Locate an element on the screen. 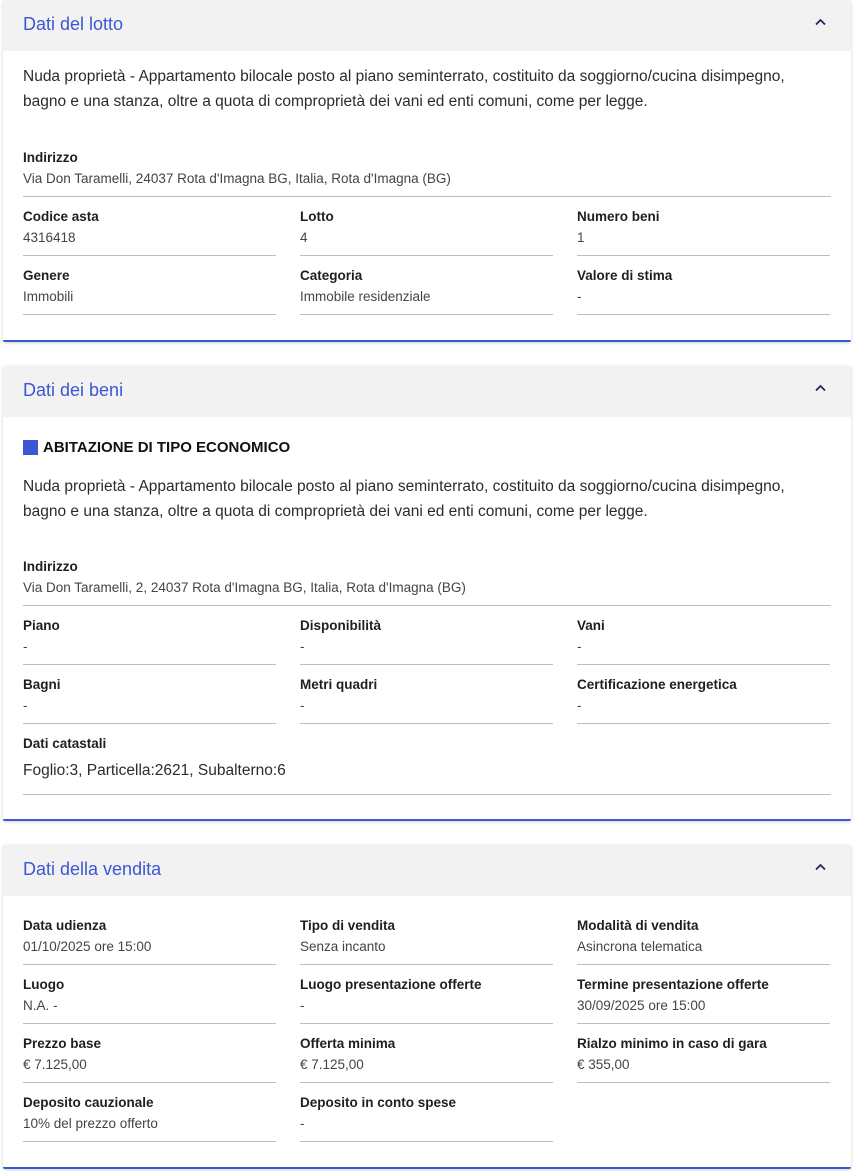 The height and width of the screenshot is (1171, 856). panel-header-vendita: Dati della vendita is located at coordinates (427, 870).